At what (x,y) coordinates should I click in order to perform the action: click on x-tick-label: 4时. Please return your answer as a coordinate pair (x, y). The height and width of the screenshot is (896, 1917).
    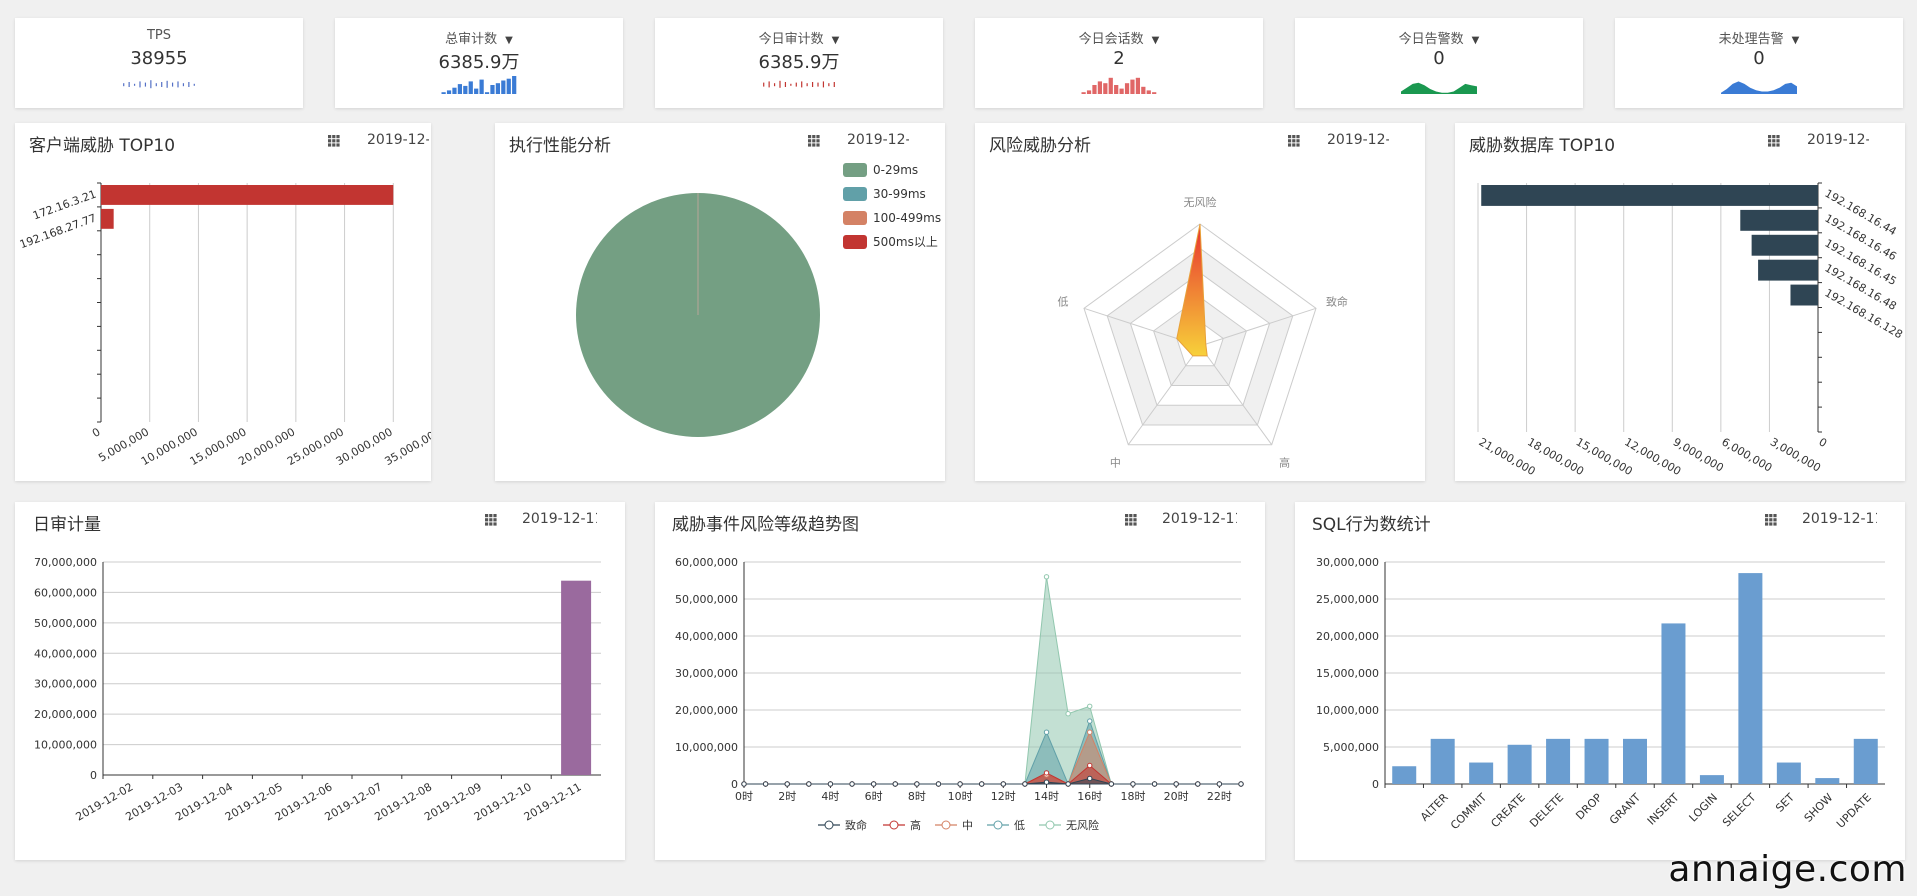
    Looking at the image, I should click on (830, 796).